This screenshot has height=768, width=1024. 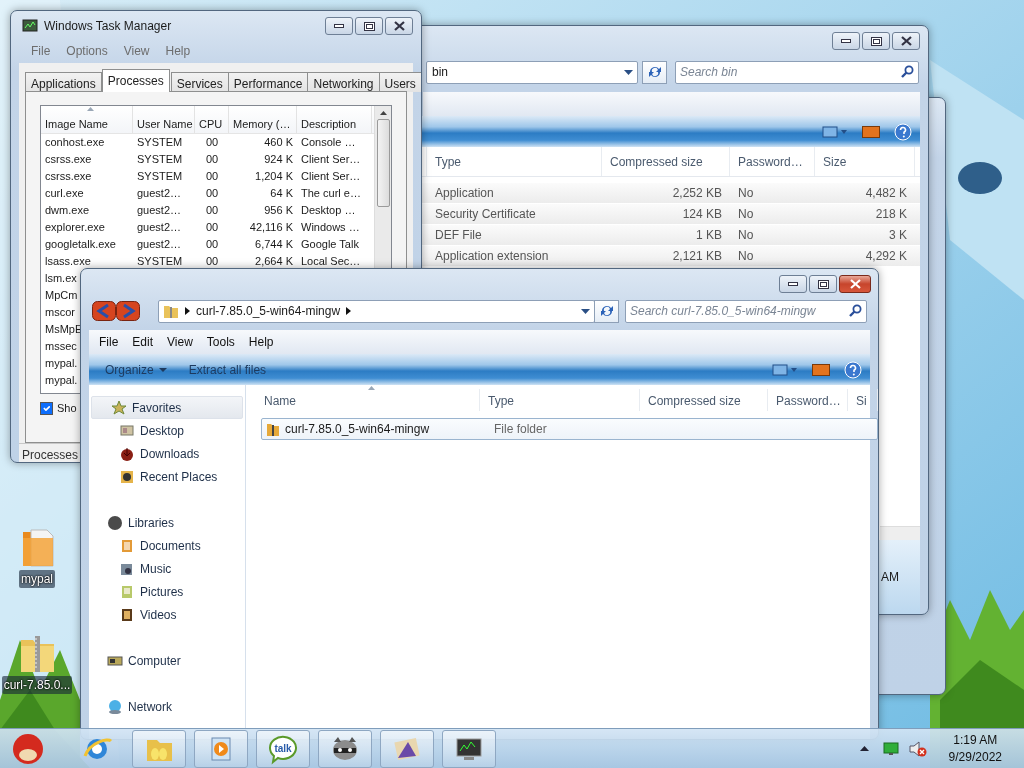 I want to click on sidebar-item: Desktop, so click(x=167, y=430).